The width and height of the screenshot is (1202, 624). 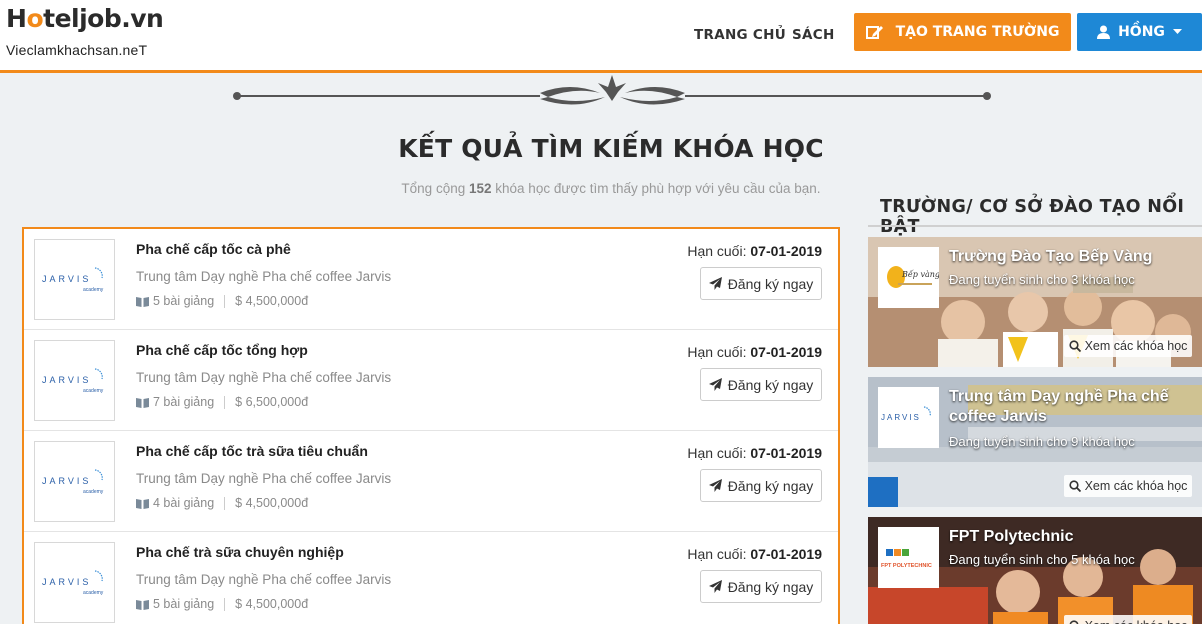 What do you see at coordinates (813, 35) in the screenshot?
I see `nav-books: SÁCH` at bounding box center [813, 35].